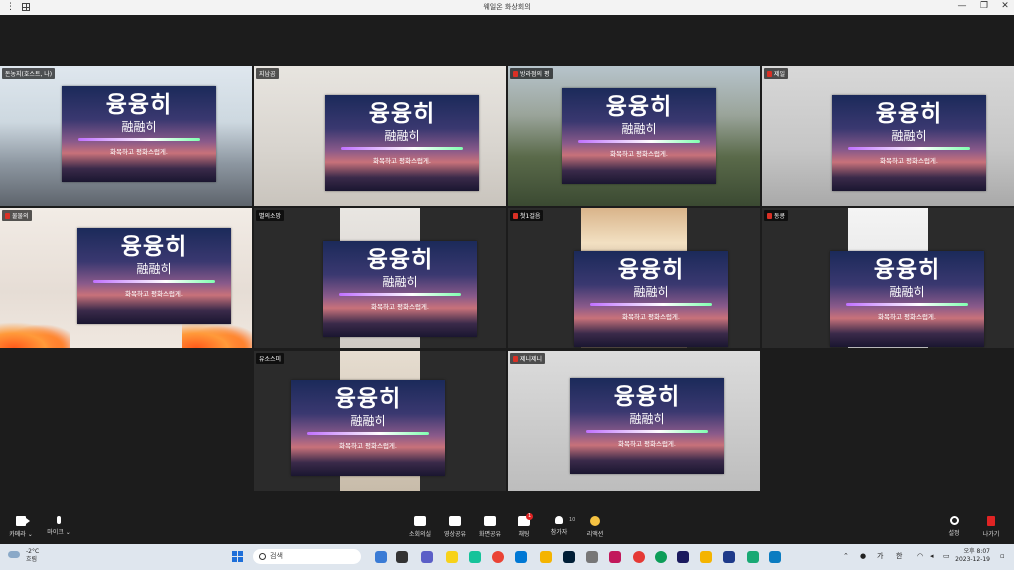 This screenshot has height=570, width=1014. I want to click on chat-icon: 1, so click(526, 519).